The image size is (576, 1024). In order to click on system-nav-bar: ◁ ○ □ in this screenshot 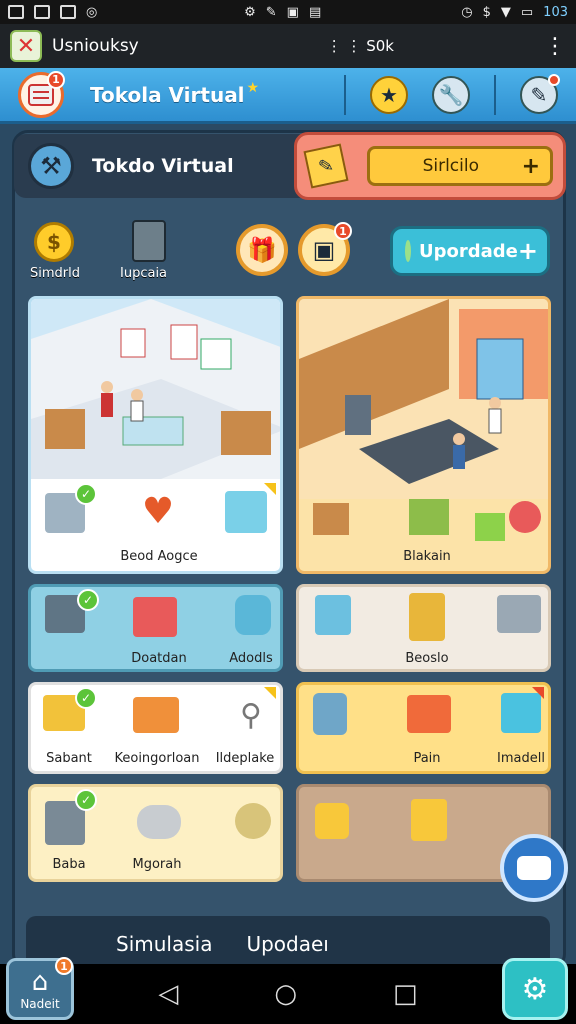, I will do `click(288, 994)`.